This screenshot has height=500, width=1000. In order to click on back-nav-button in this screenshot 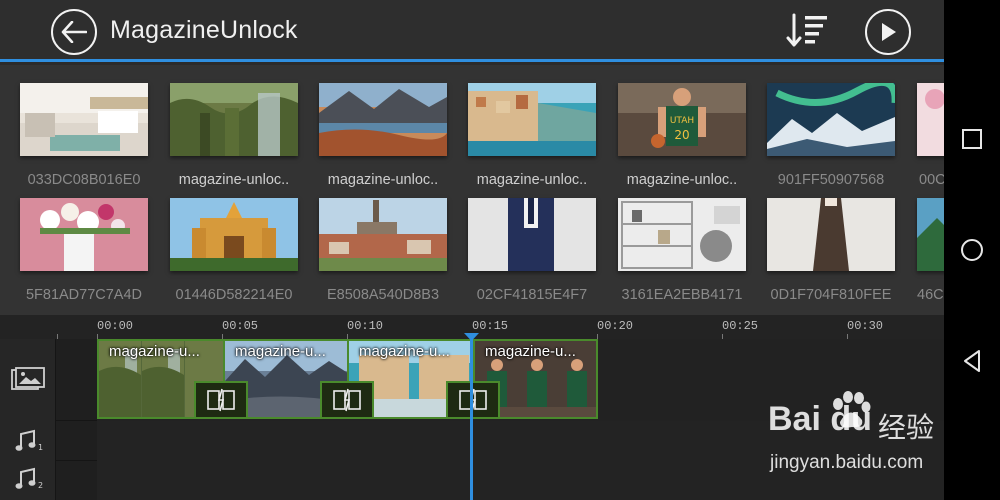, I will do `click(972, 361)`.